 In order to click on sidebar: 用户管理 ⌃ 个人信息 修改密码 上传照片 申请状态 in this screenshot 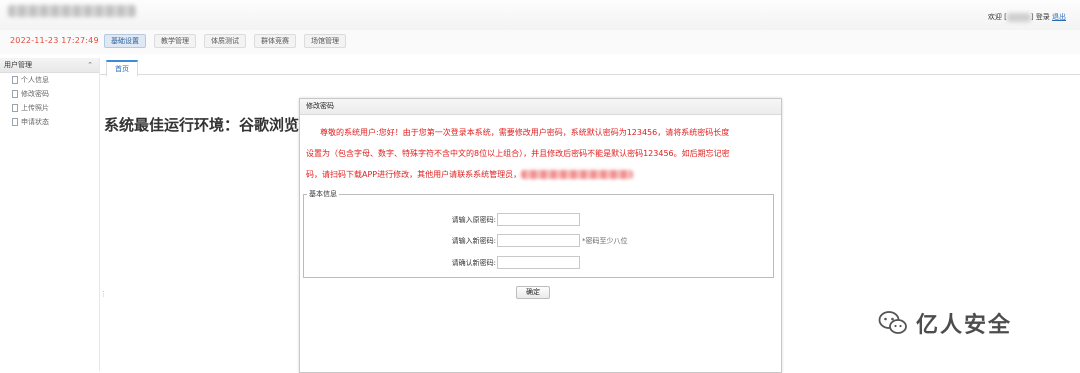, I will do `click(50, 214)`.